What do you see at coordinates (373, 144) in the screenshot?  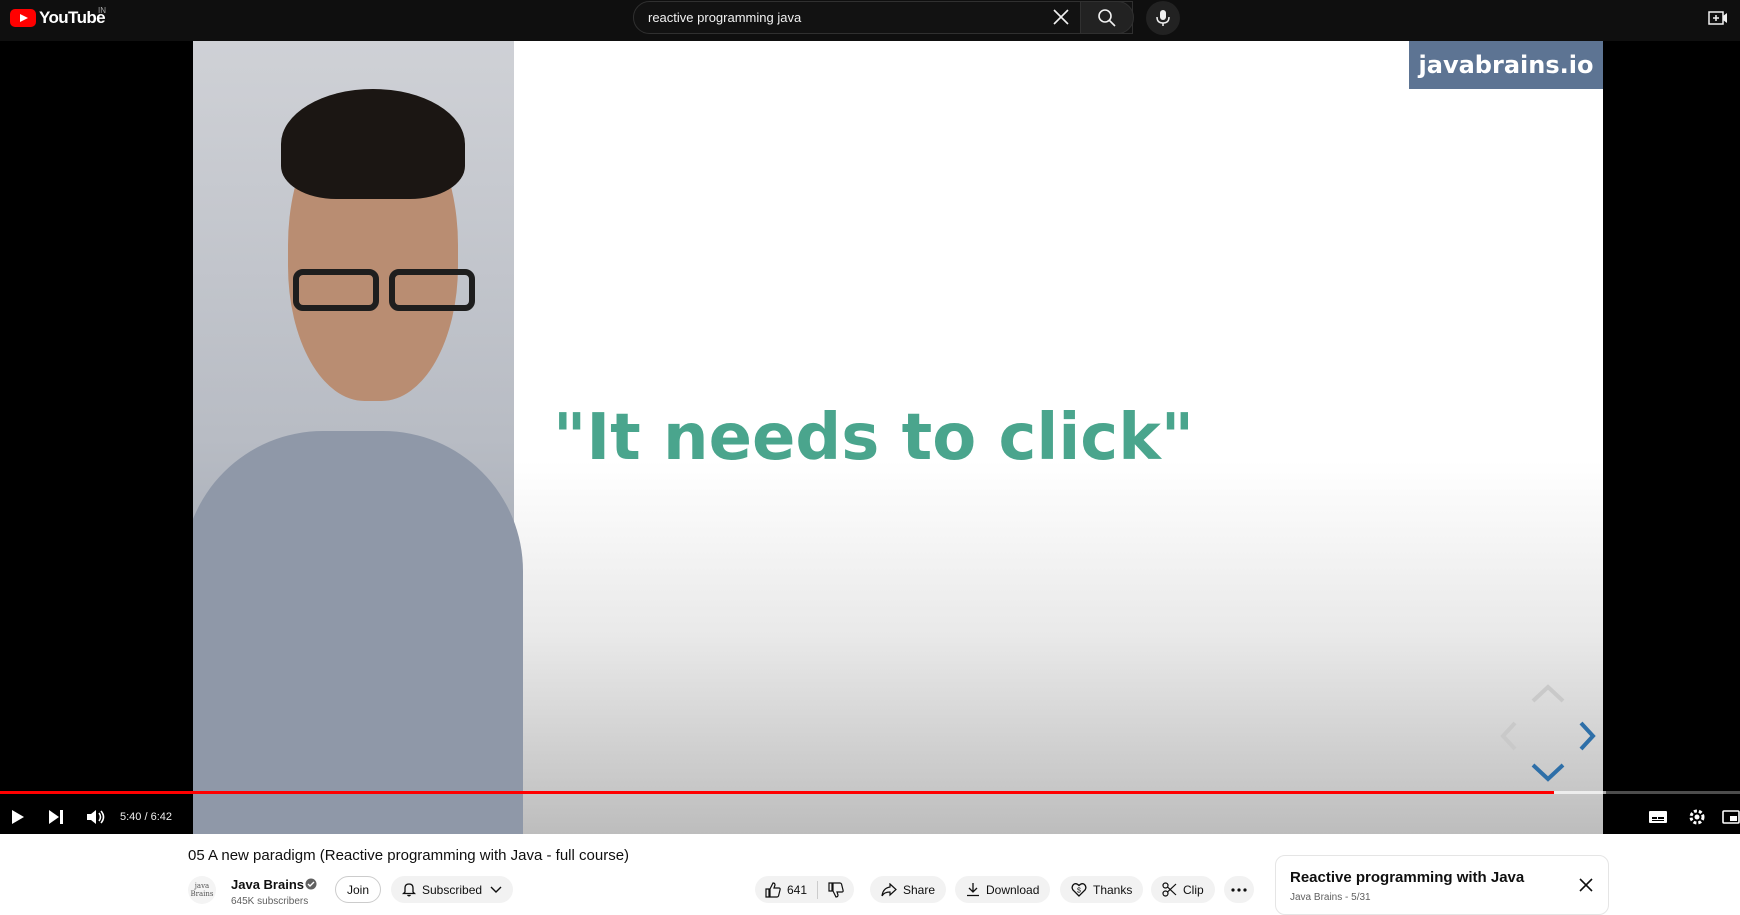 I see `presenter-hair` at bounding box center [373, 144].